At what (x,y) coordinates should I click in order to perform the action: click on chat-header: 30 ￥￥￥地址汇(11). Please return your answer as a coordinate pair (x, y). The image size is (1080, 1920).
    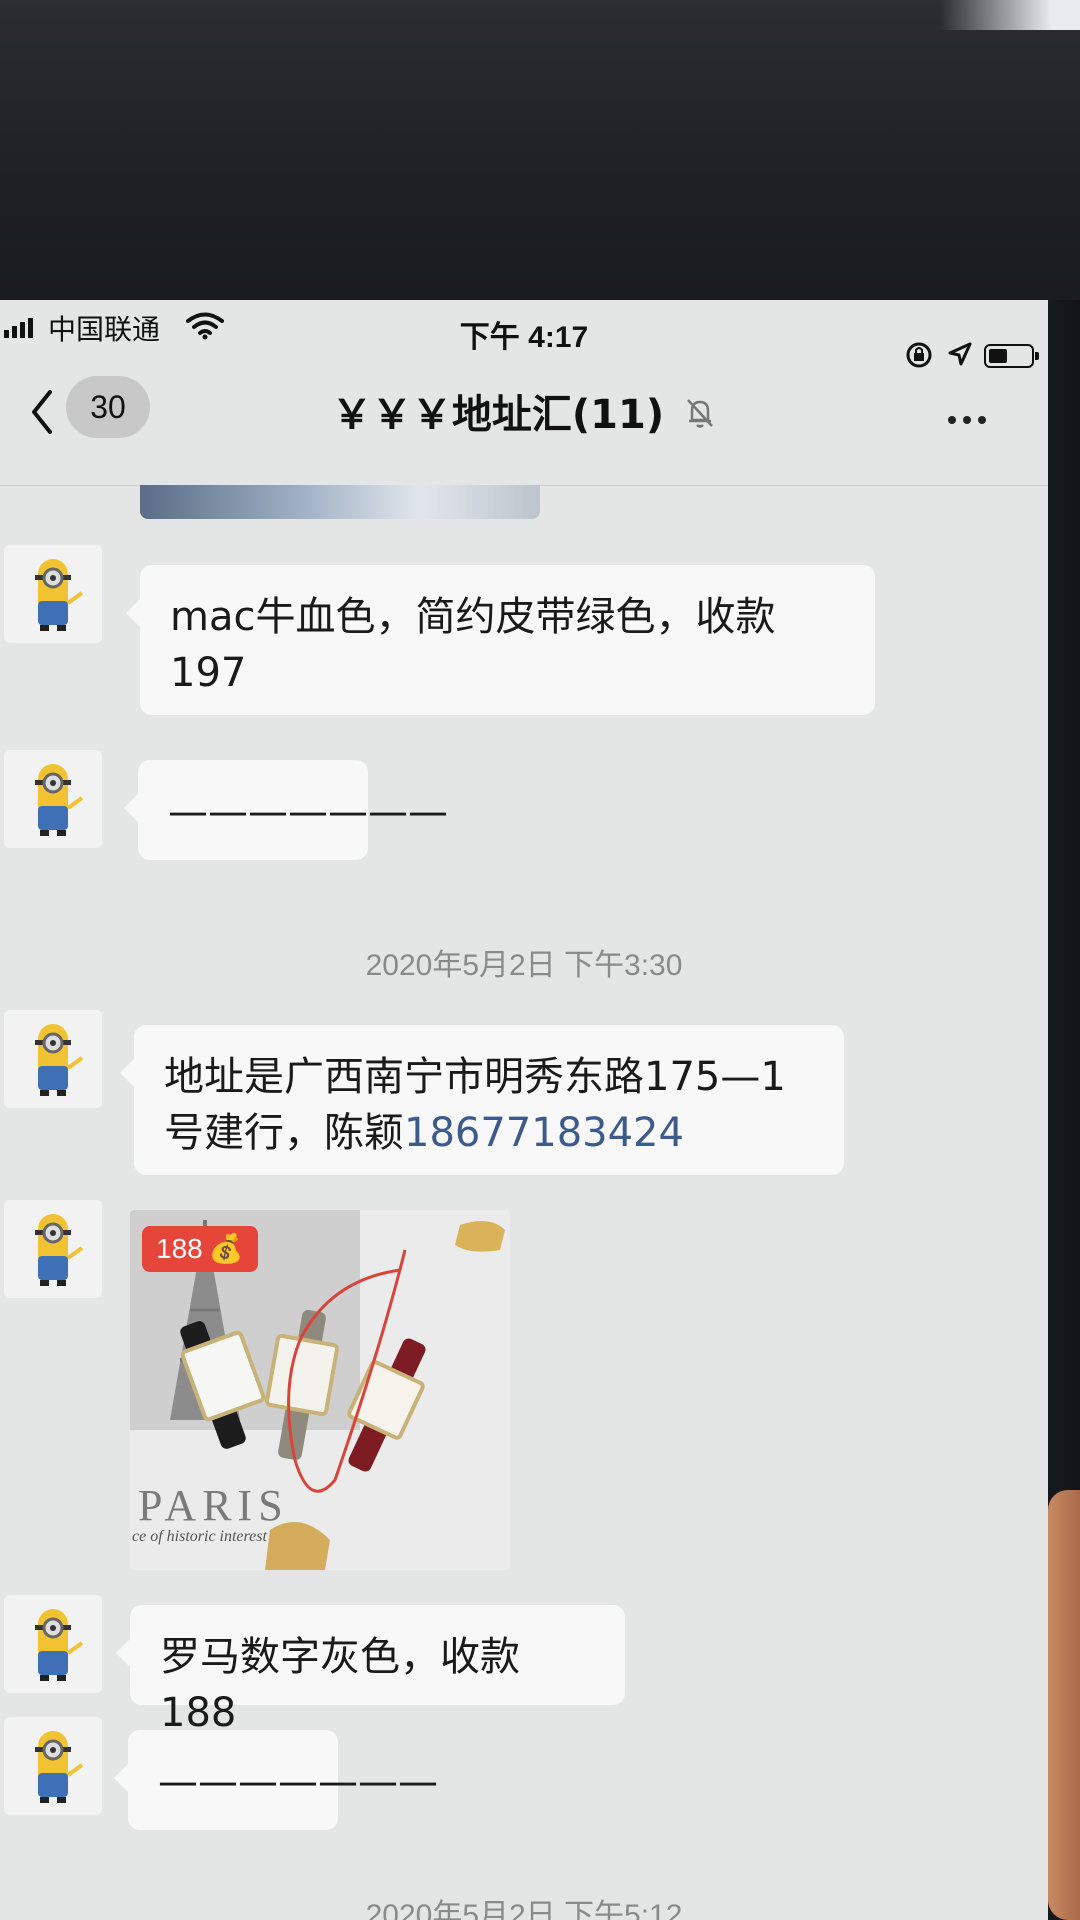
    Looking at the image, I should click on (524, 428).